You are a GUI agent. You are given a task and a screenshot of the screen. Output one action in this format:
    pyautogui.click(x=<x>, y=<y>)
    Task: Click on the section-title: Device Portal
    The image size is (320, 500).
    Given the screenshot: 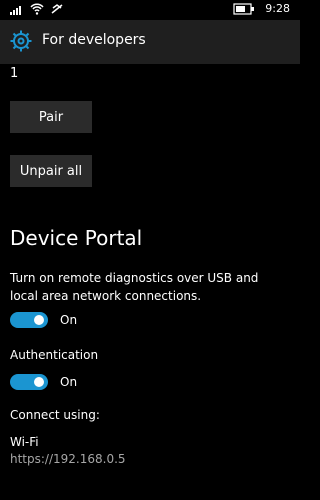 What is the action you would take?
    pyautogui.click(x=76, y=238)
    